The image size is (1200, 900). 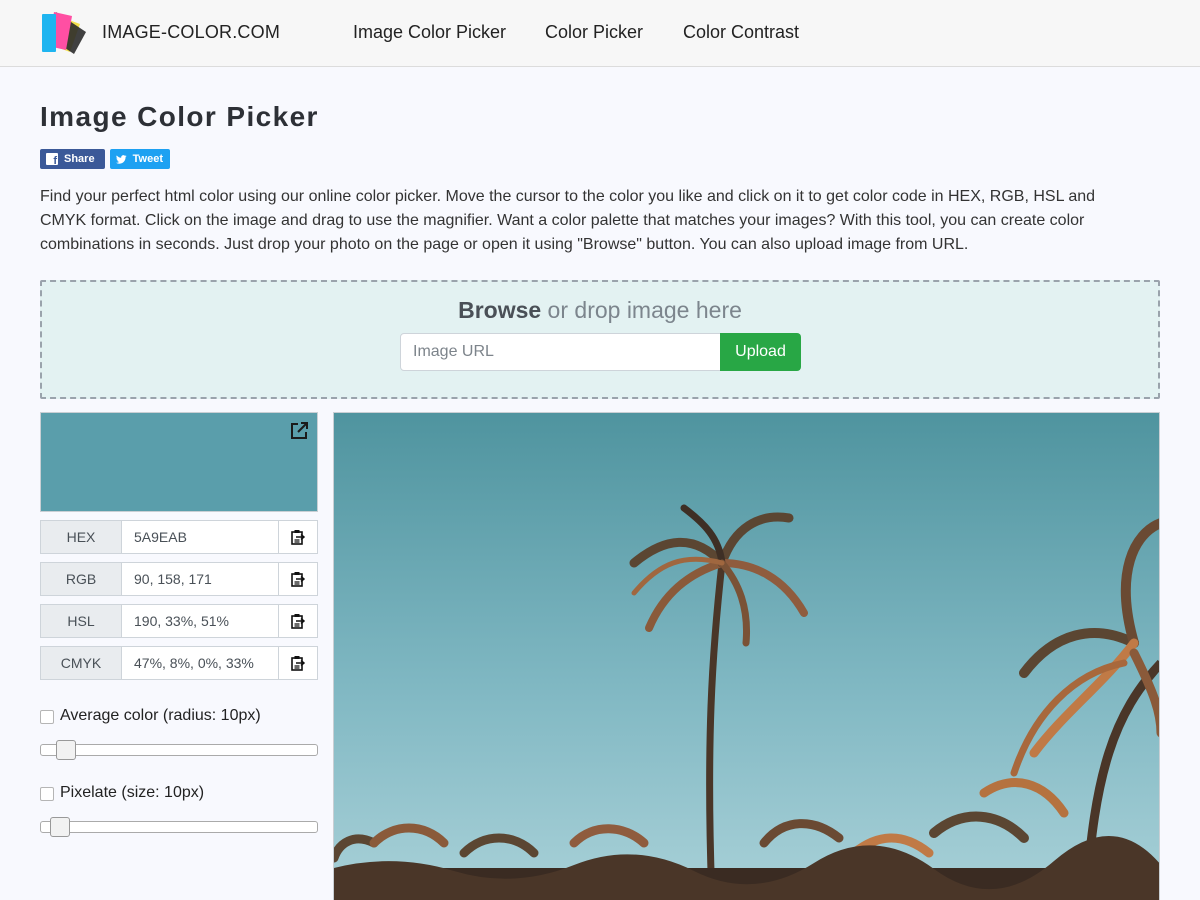 I want to click on copy-hsl-button, so click(x=298, y=621).